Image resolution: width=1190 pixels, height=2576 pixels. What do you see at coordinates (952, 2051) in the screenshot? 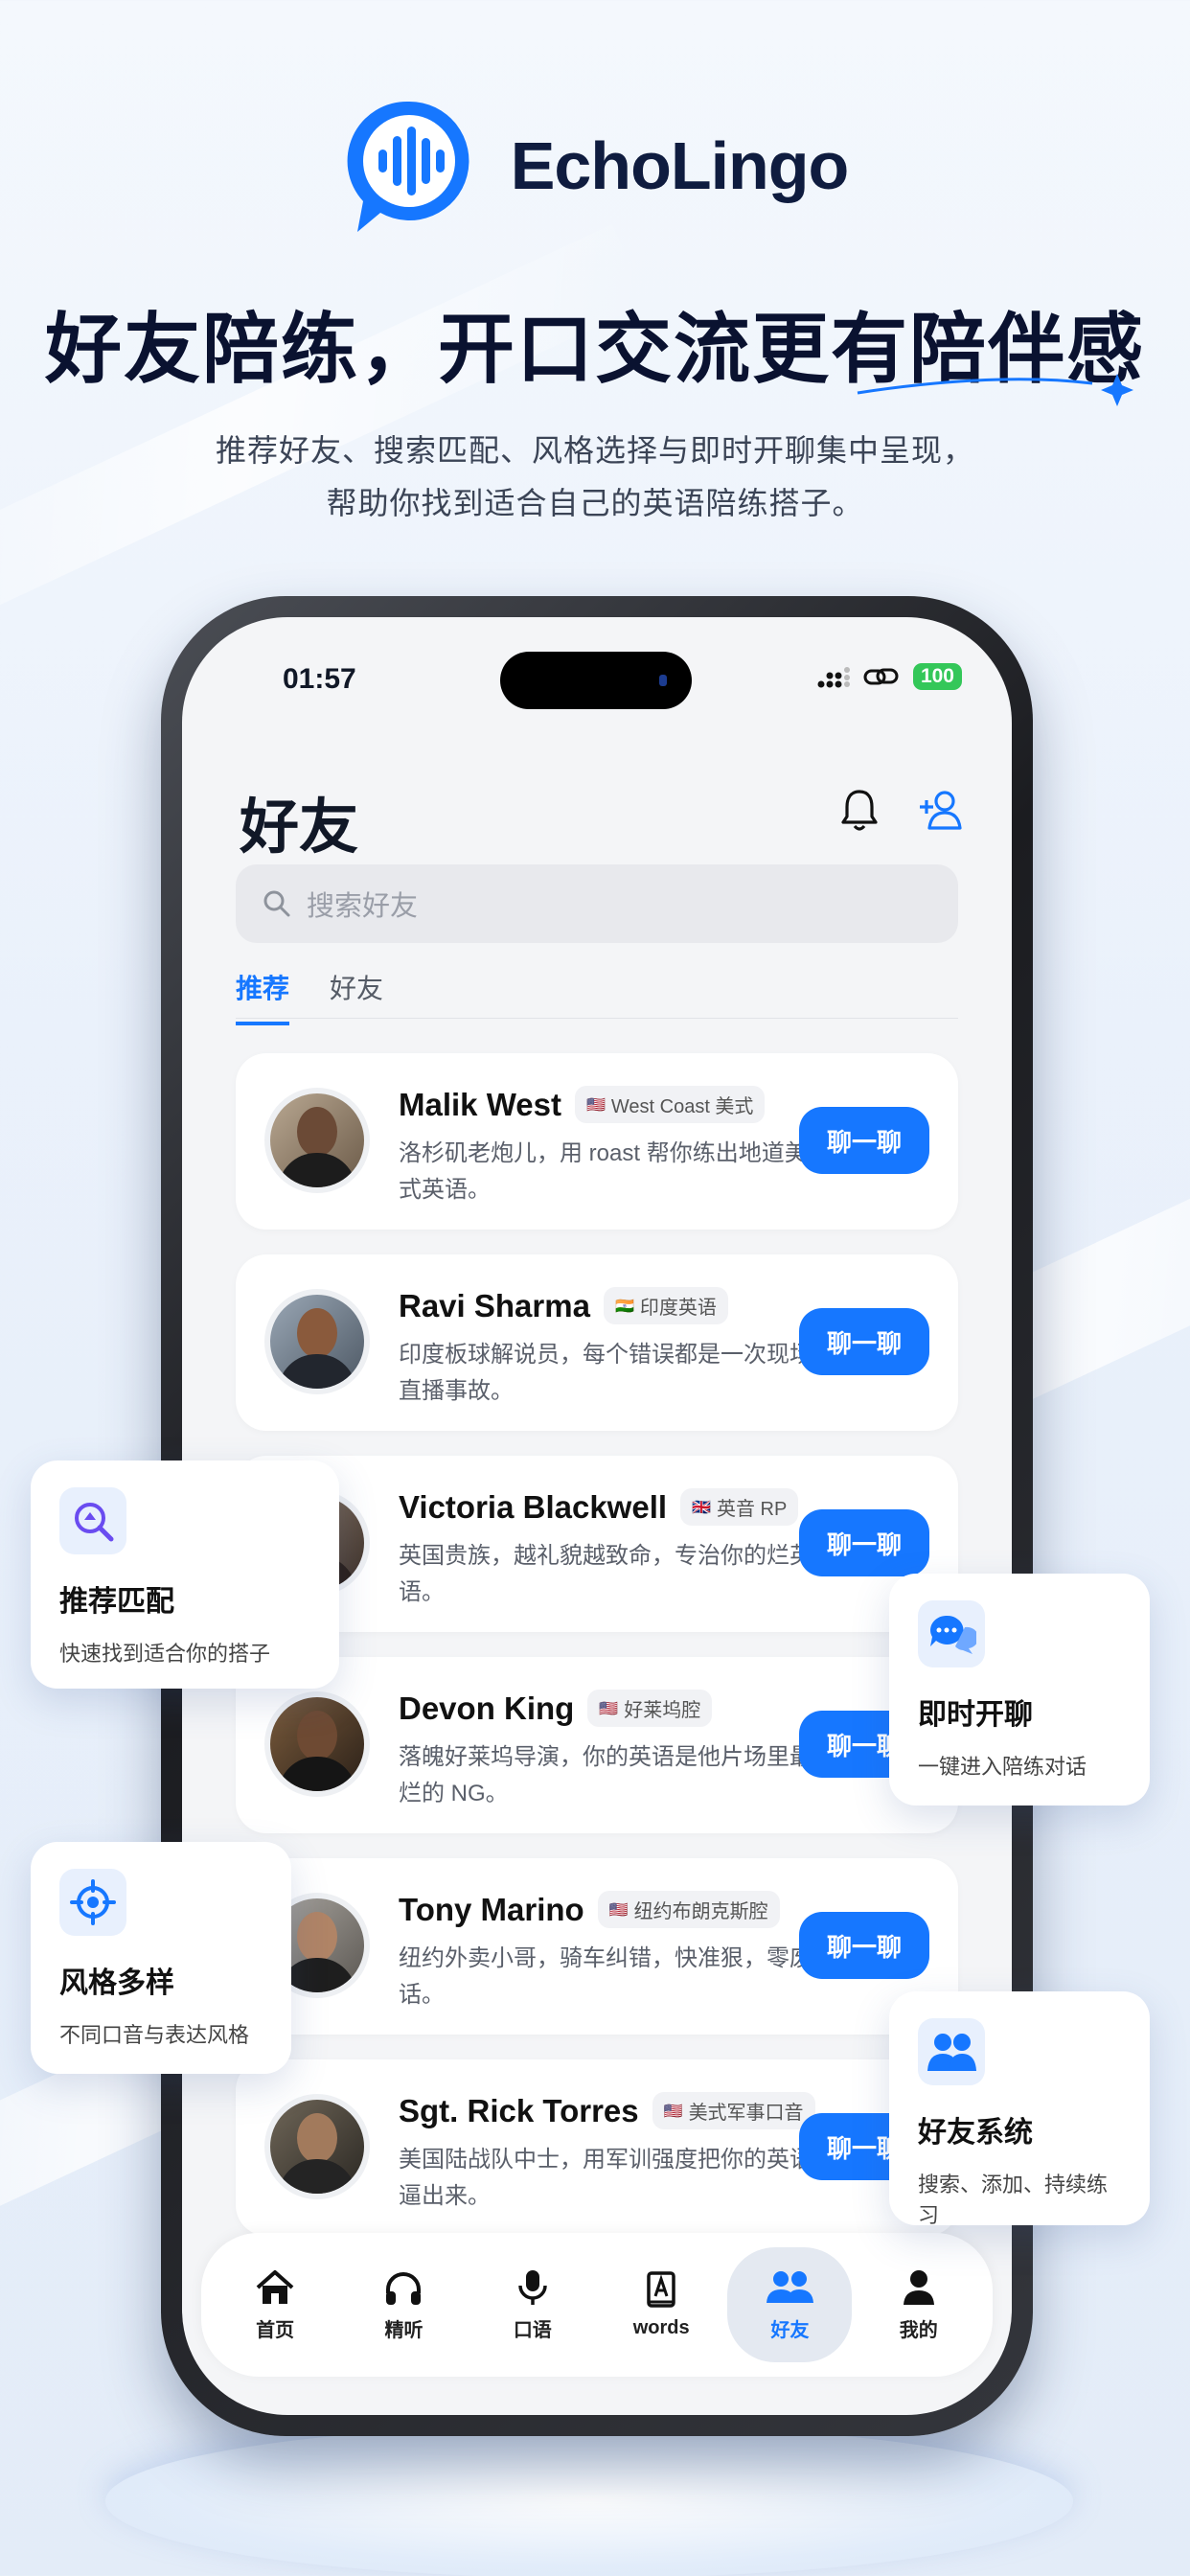
I see `people-icon` at bounding box center [952, 2051].